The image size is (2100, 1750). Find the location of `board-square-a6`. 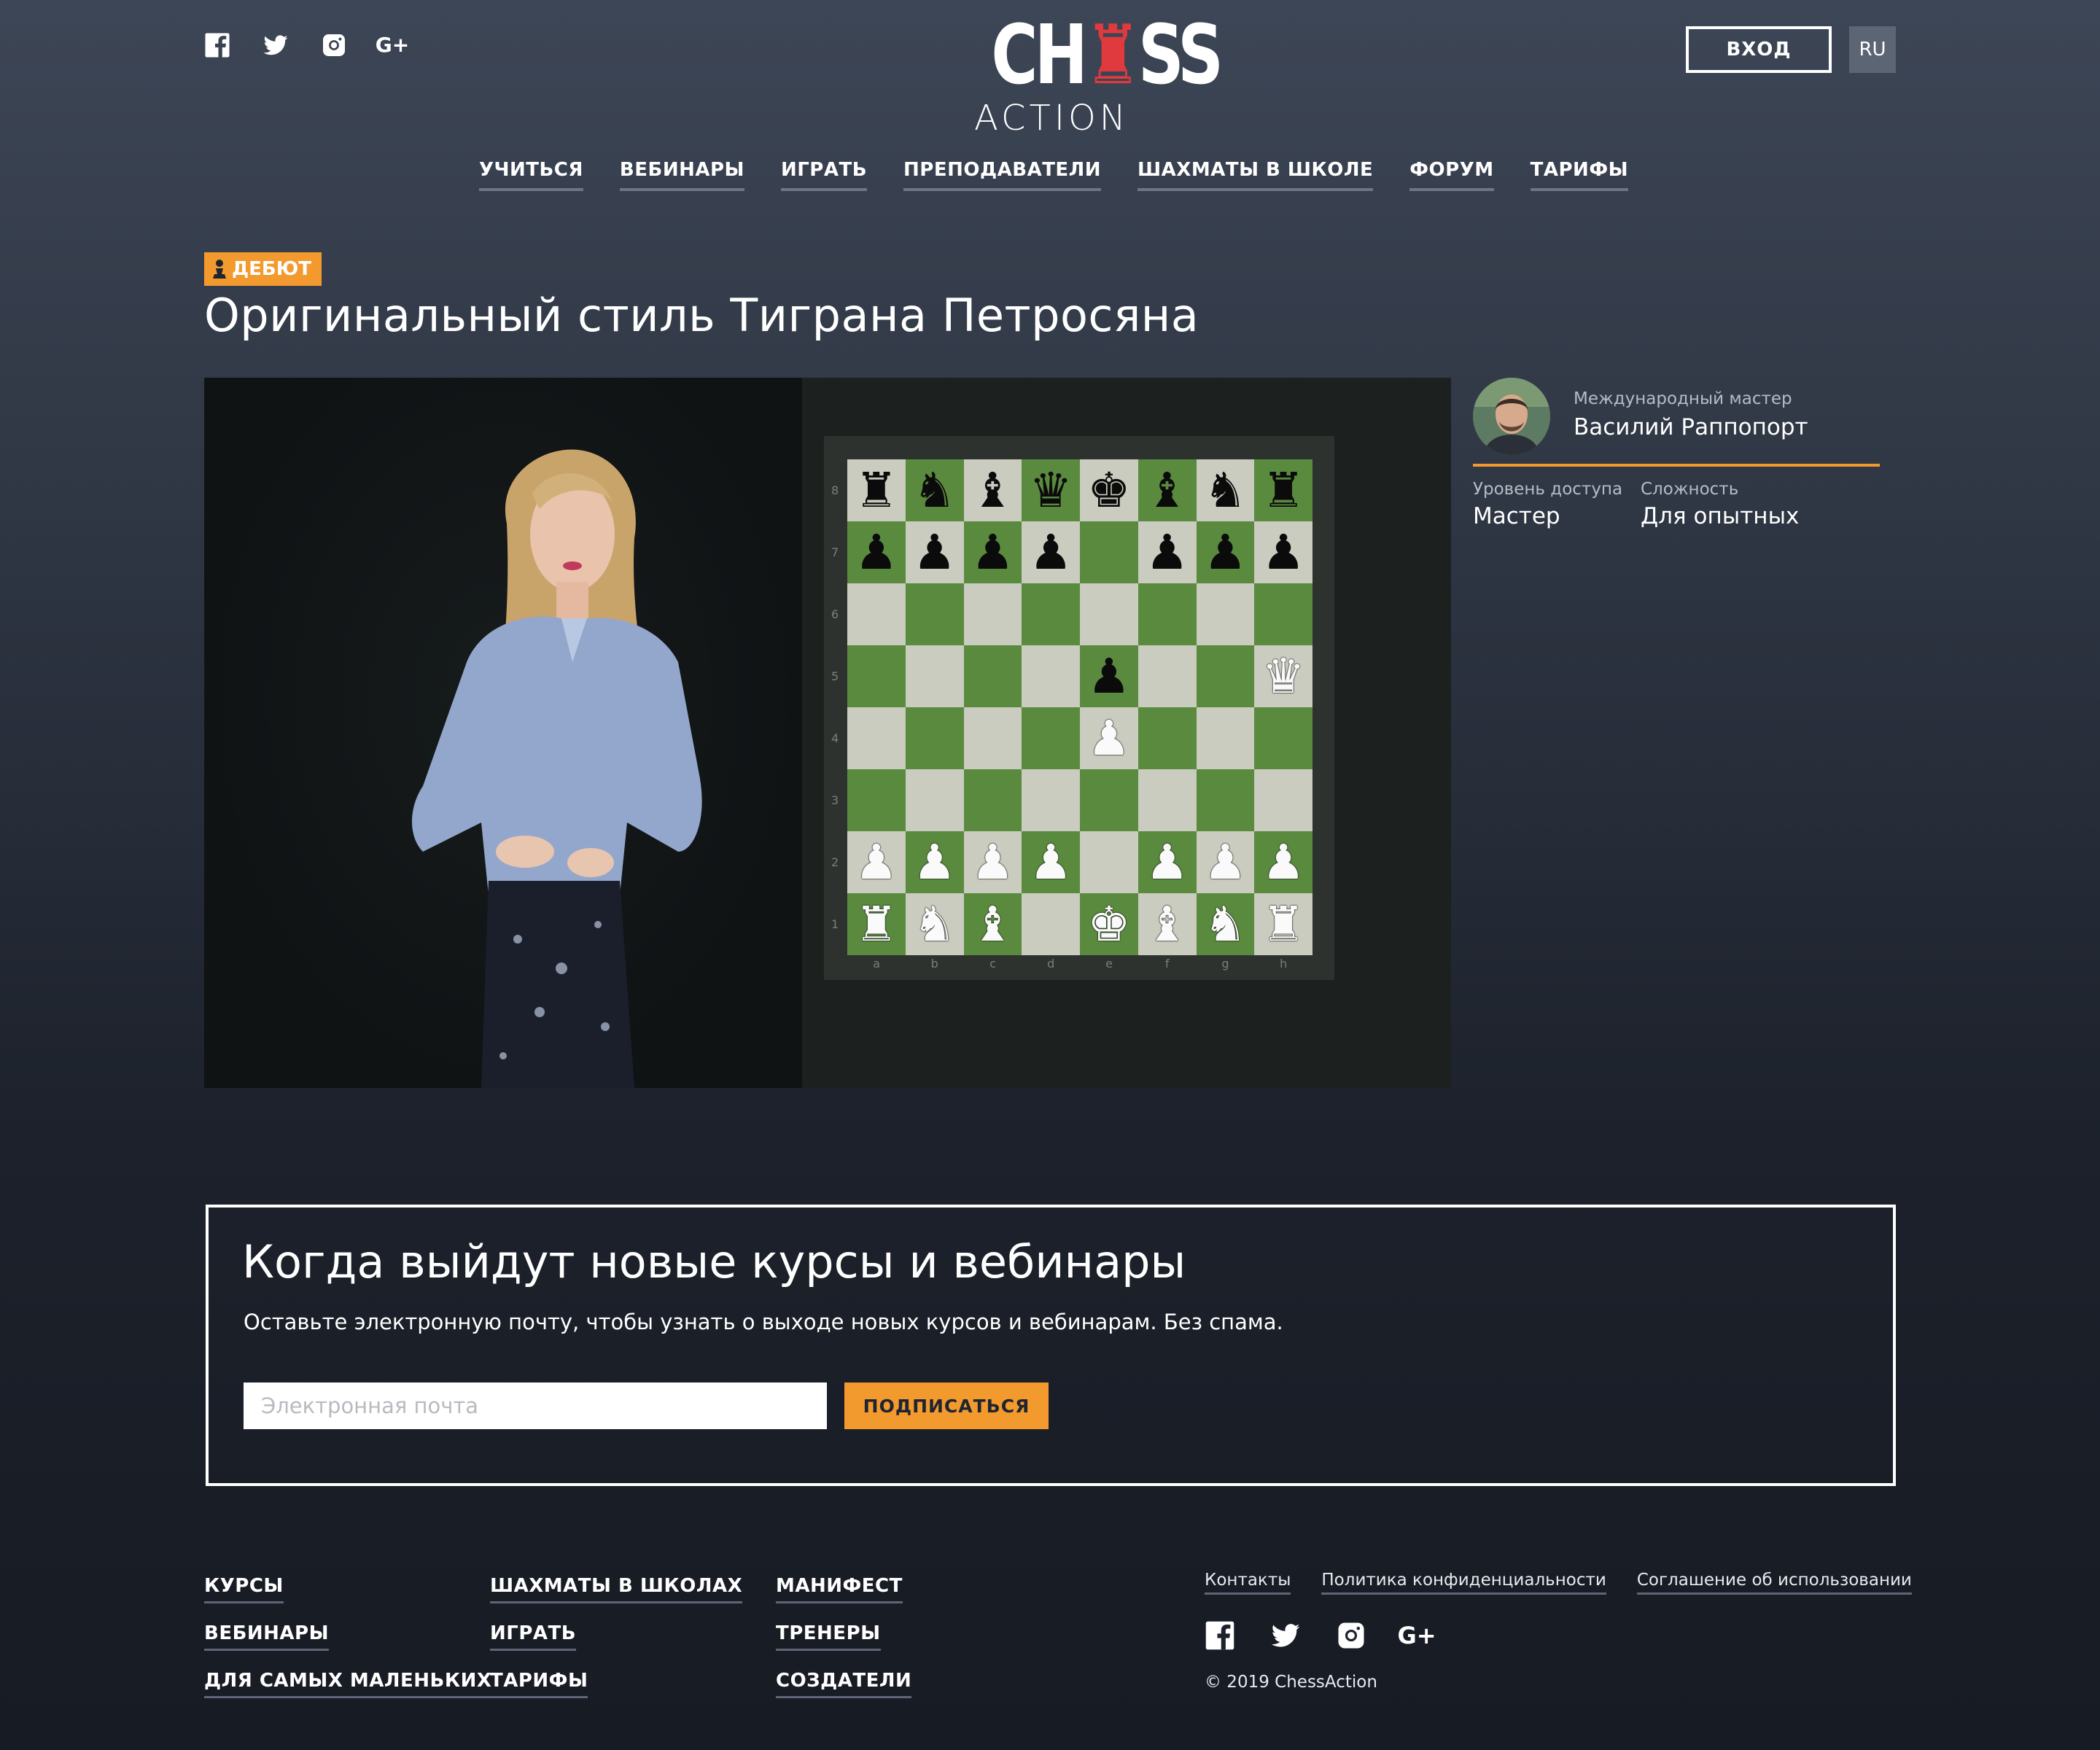

board-square-a6 is located at coordinates (876, 614).